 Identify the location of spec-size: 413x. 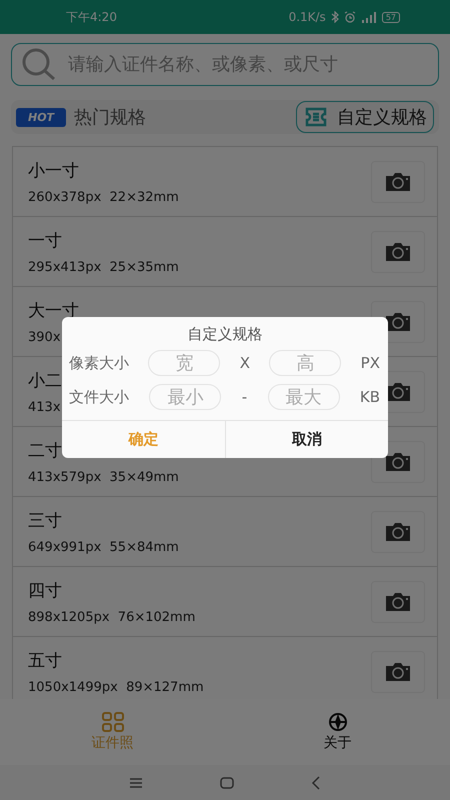
(44, 407).